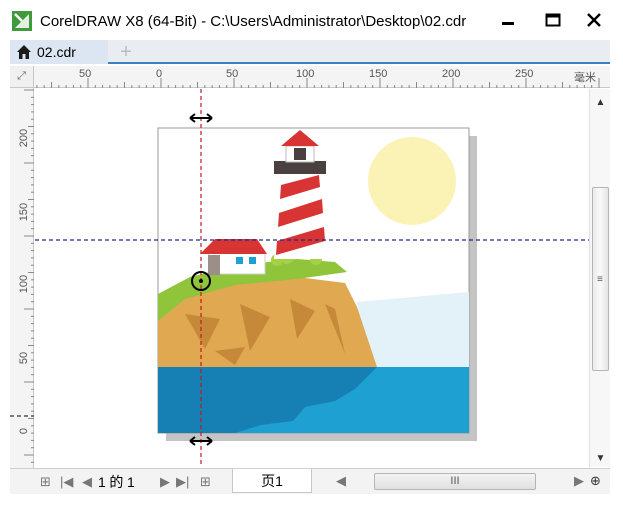 This screenshot has height=506, width=623. I want to click on previous-page-button: ◀, so click(87, 482).